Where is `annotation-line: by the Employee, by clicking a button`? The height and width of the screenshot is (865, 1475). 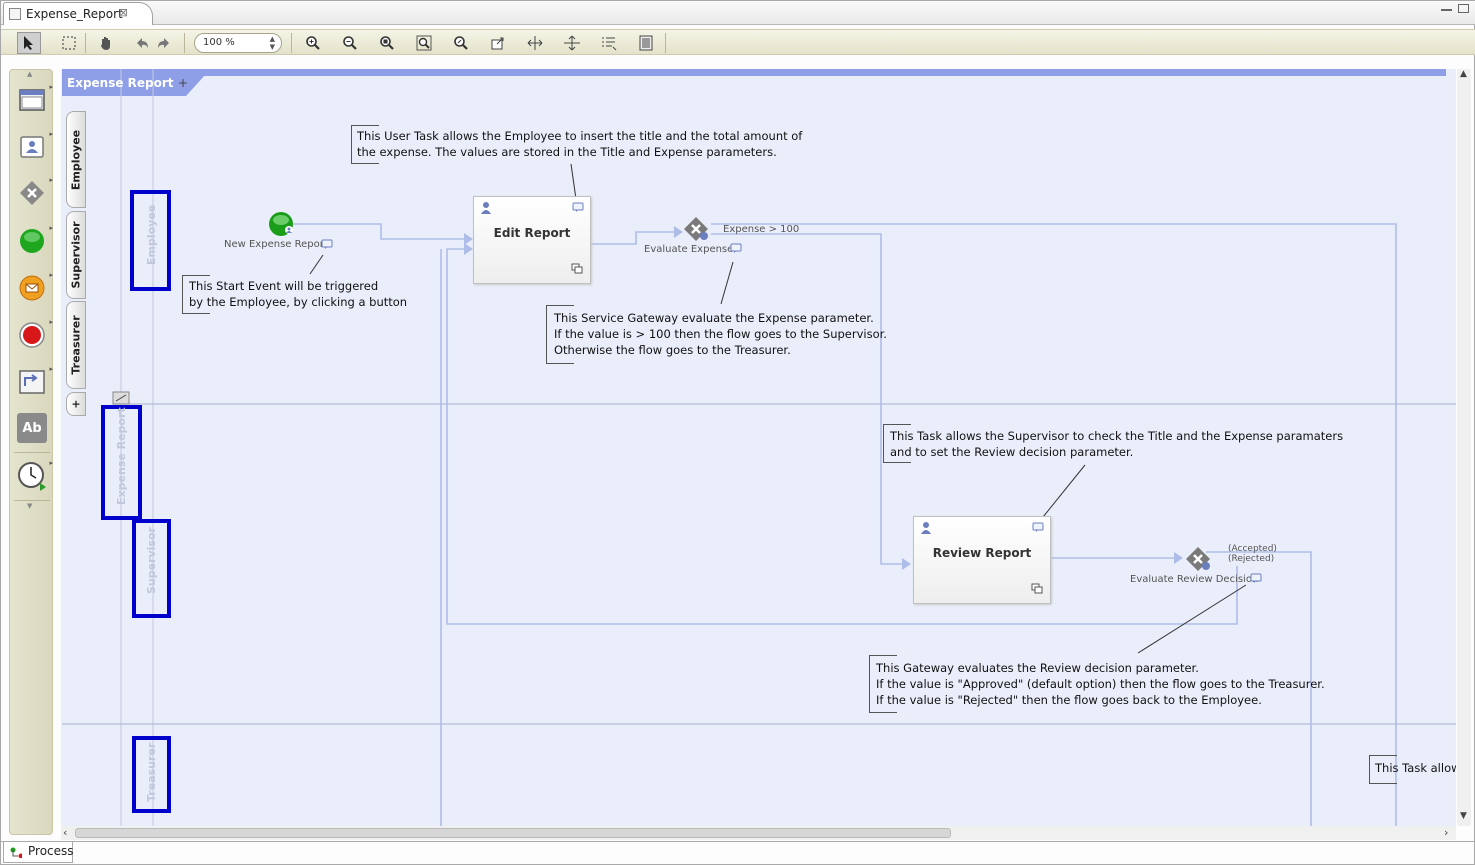 annotation-line: by the Employee, by clicking a button is located at coordinates (298, 302).